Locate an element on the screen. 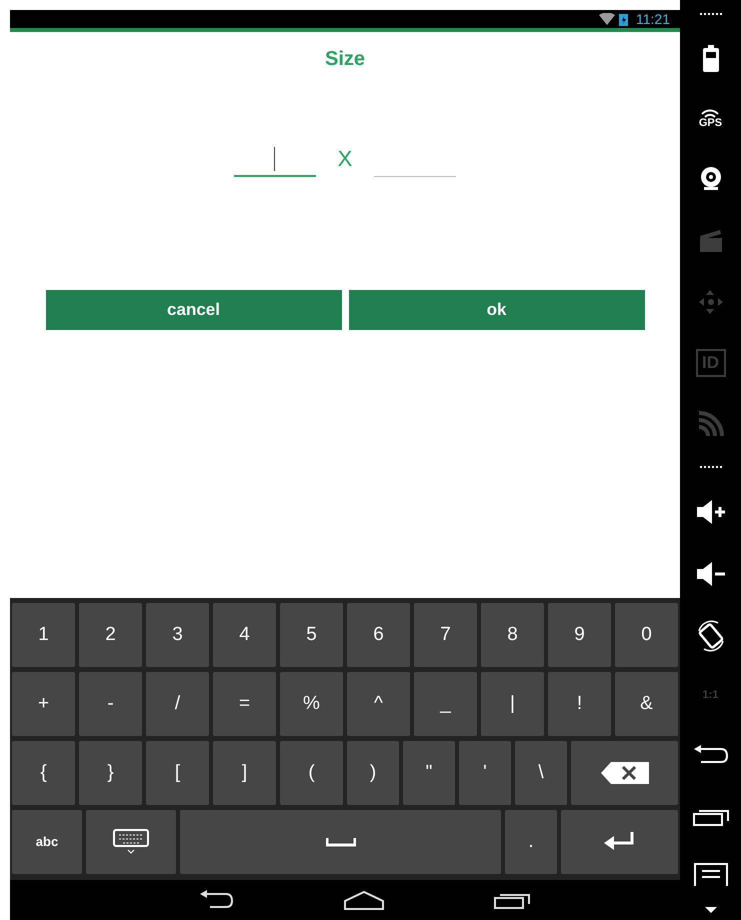 Image resolution: width=741 pixels, height=920 pixels. input-field is located at coordinates (275, 161).